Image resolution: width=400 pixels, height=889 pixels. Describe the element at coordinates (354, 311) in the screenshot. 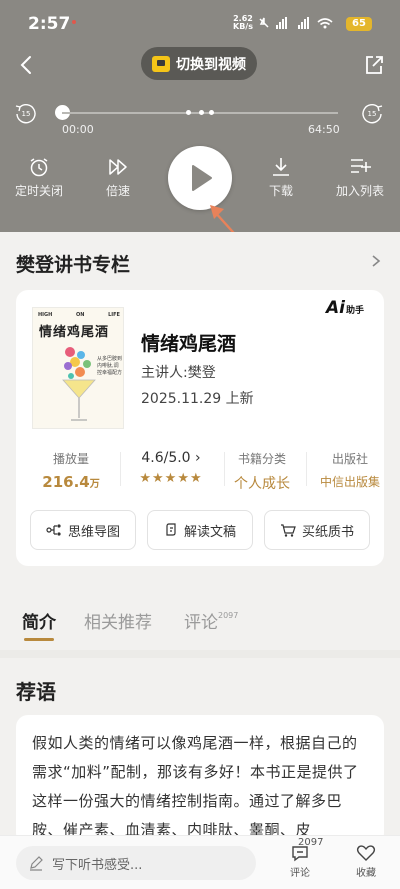

I see `ai-badge-suffix: 助手` at that location.